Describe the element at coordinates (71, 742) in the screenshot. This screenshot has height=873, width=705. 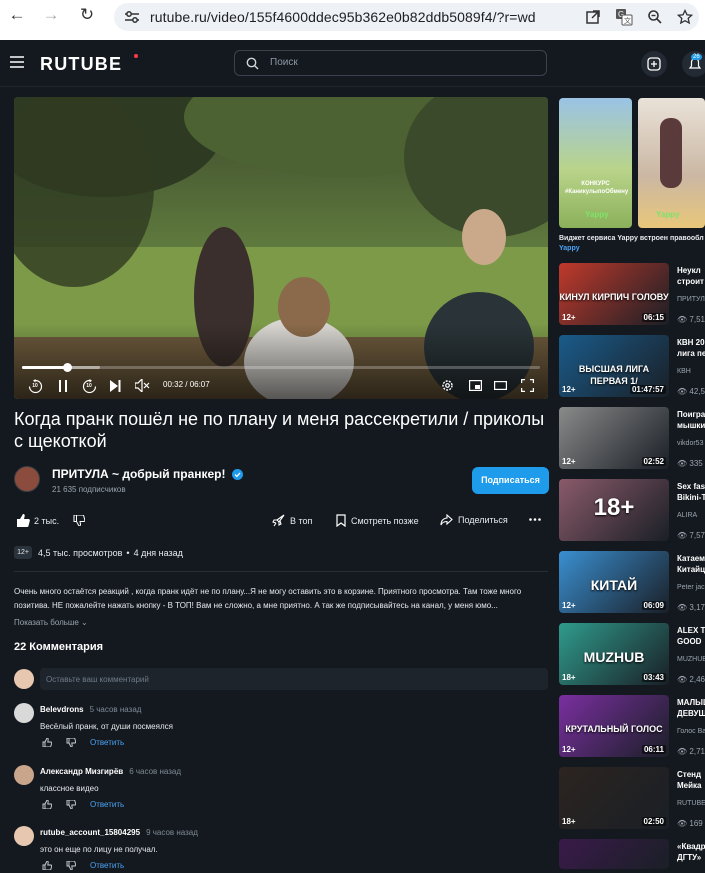
I see `comment-dislike-icon` at that location.